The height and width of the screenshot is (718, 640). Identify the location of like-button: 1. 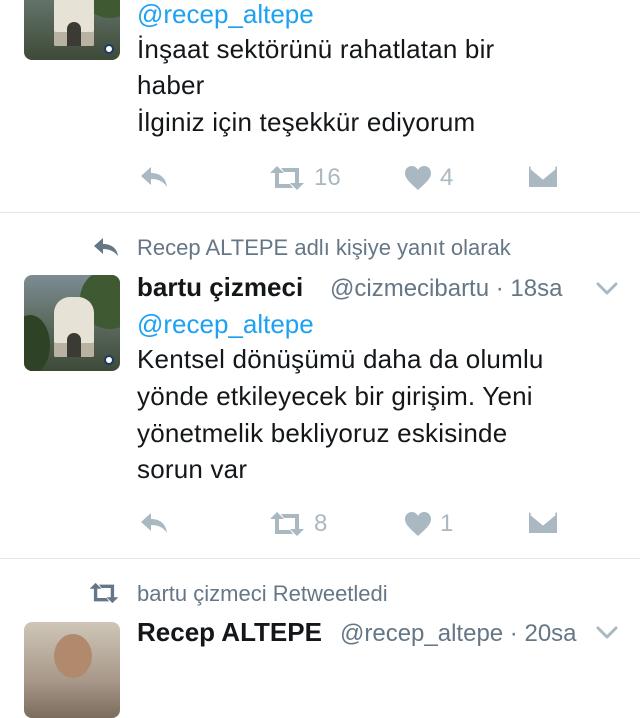
(428, 524).